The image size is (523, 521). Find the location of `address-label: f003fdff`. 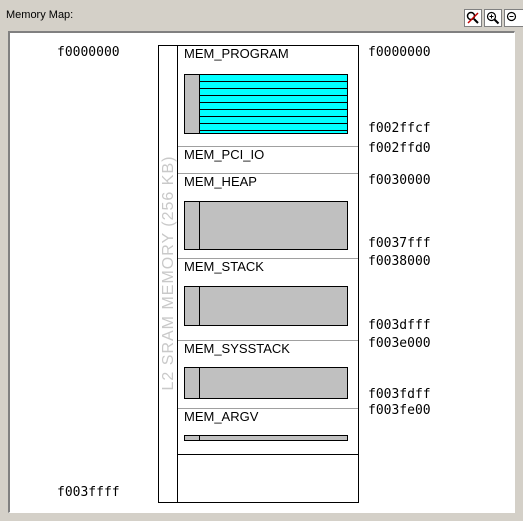

address-label: f003fdff is located at coordinates (399, 394).